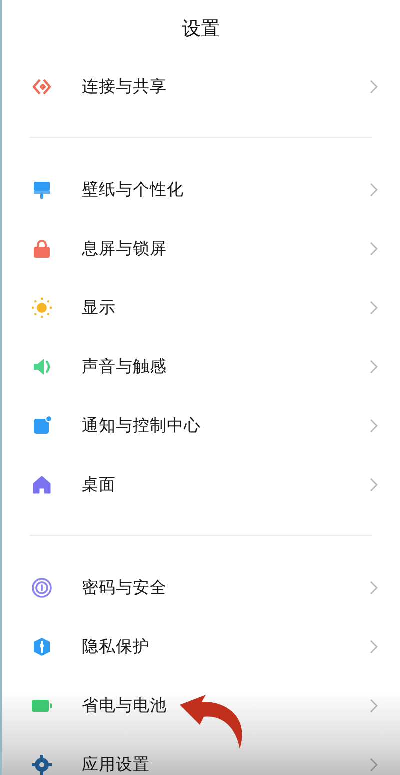  I want to click on sun-icon, so click(42, 307).